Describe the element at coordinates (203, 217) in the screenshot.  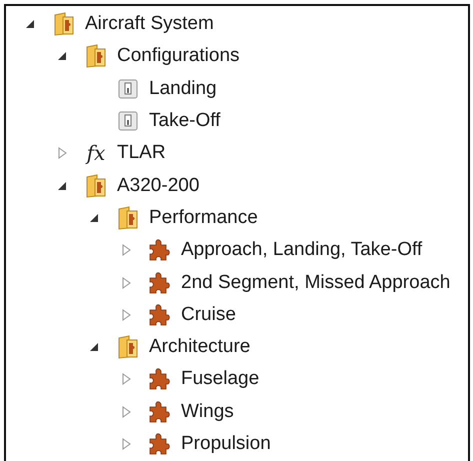
I see `tree-item: Performance` at that location.